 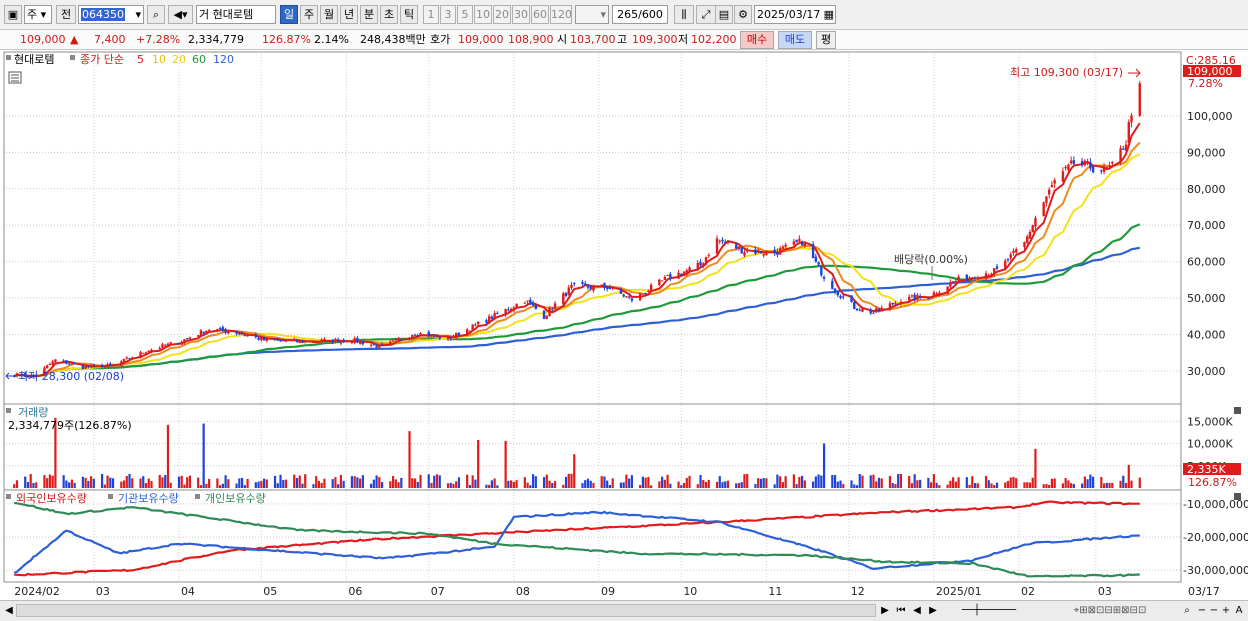 I want to click on drawing-tools-icon: ⌖⊞⊠⊡⊟⊞⊠⊟⊡, so click(x=1110, y=610).